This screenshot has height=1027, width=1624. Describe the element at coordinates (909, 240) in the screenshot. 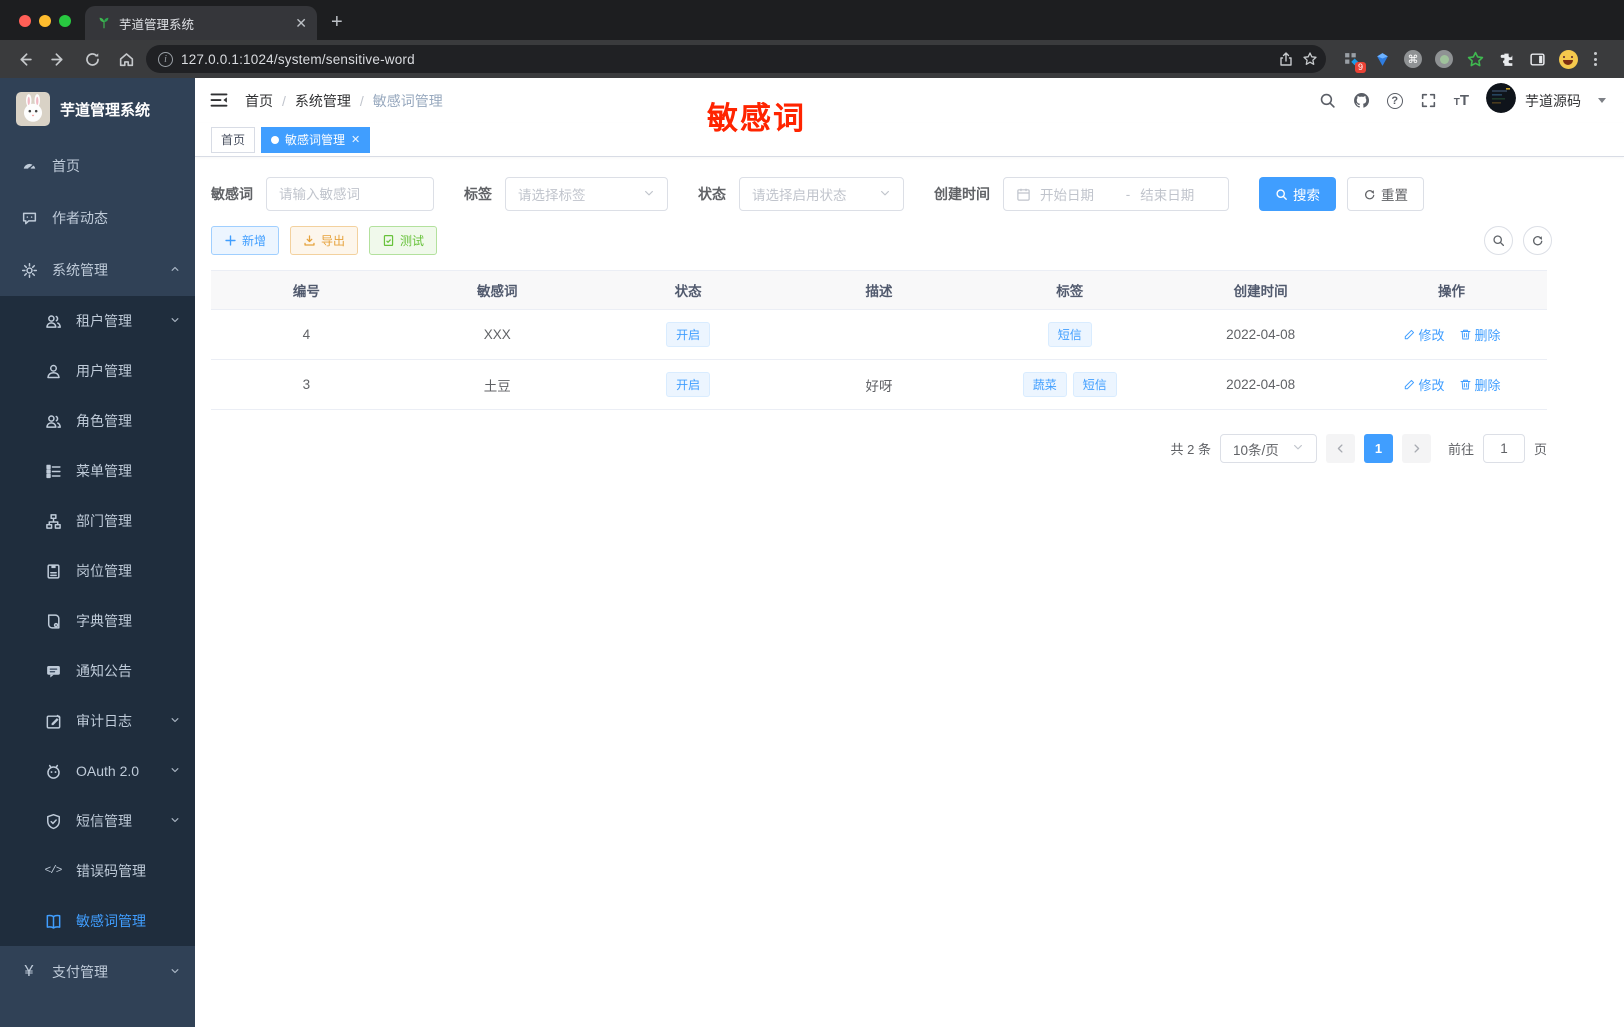

I see `table-toolbar: 新增 导出 测试` at that location.